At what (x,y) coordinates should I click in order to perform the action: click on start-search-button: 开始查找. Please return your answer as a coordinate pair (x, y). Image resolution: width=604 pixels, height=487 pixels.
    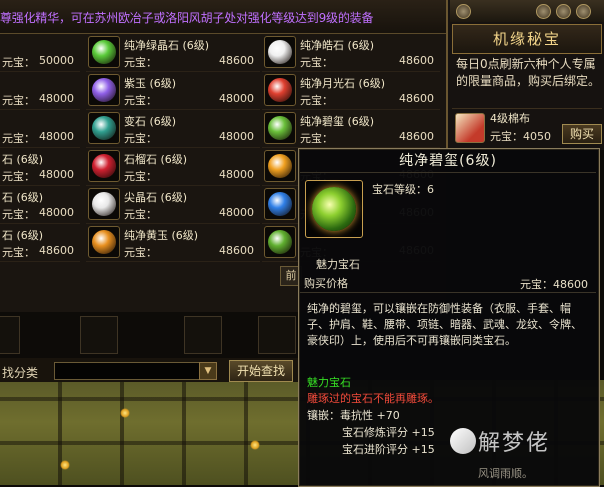
    Looking at the image, I should click on (261, 371).